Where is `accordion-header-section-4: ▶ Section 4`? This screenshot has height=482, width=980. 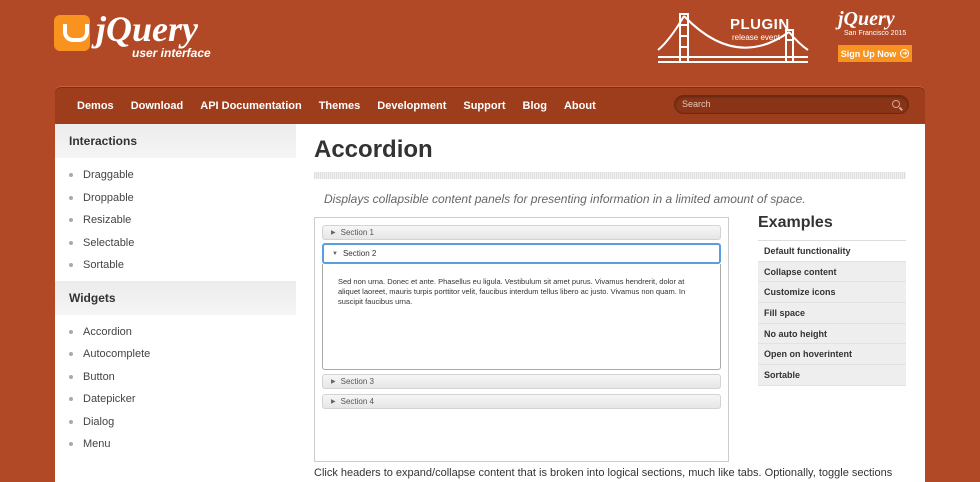 accordion-header-section-4: ▶ Section 4 is located at coordinates (521, 401).